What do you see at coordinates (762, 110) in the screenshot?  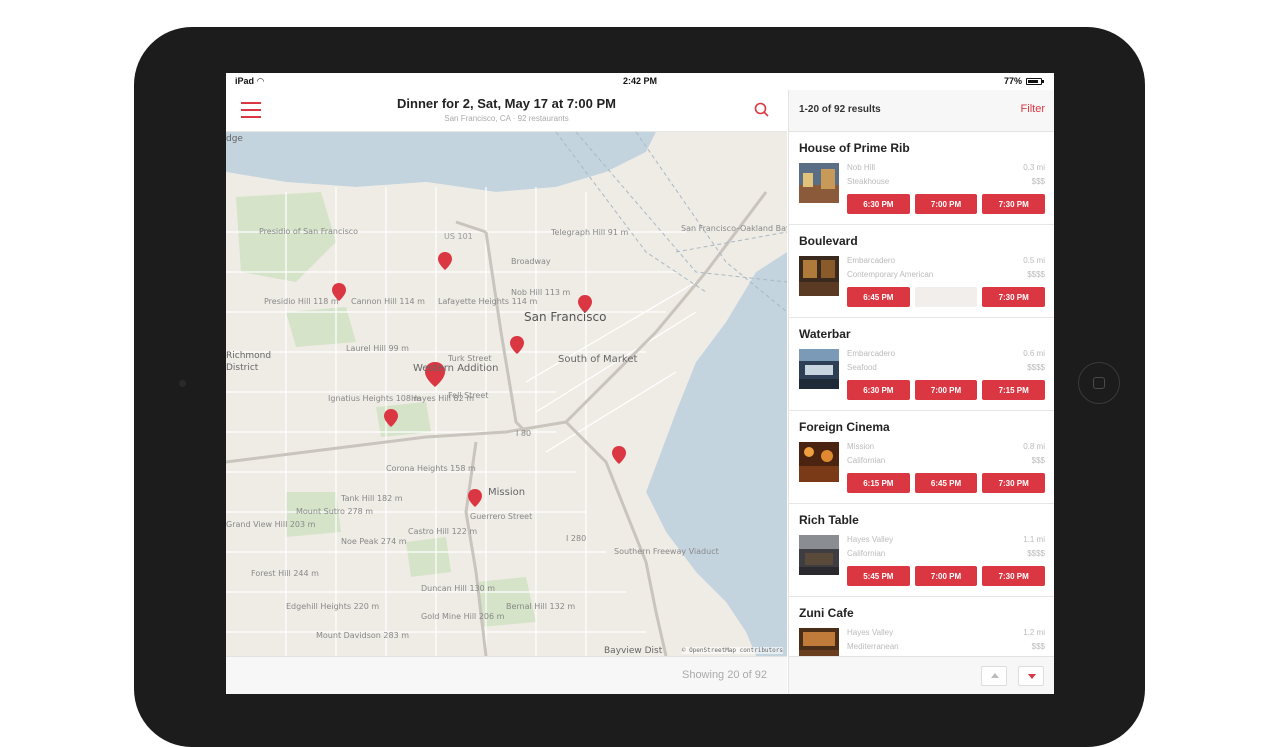 I see `search-icon` at bounding box center [762, 110].